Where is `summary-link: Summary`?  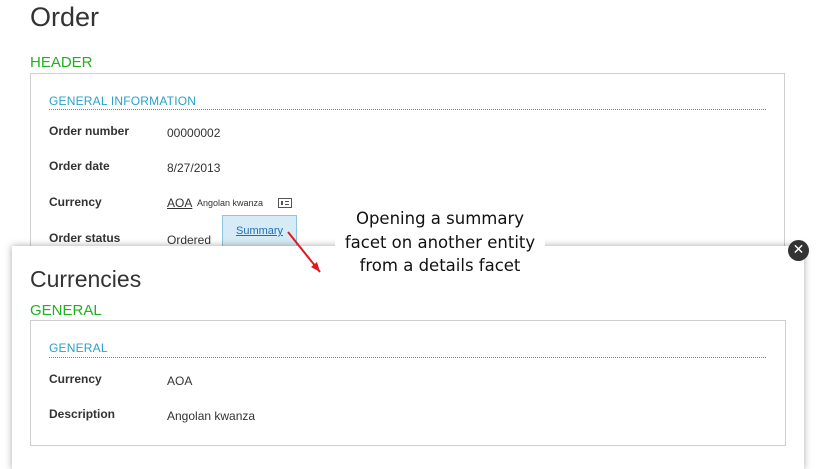 summary-link: Summary is located at coordinates (259, 231).